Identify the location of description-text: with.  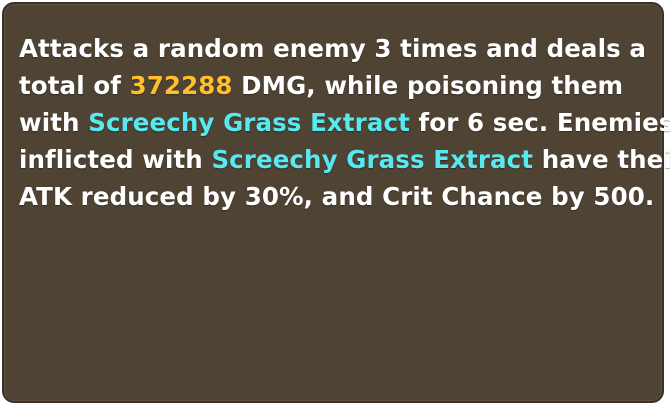
(54, 122).